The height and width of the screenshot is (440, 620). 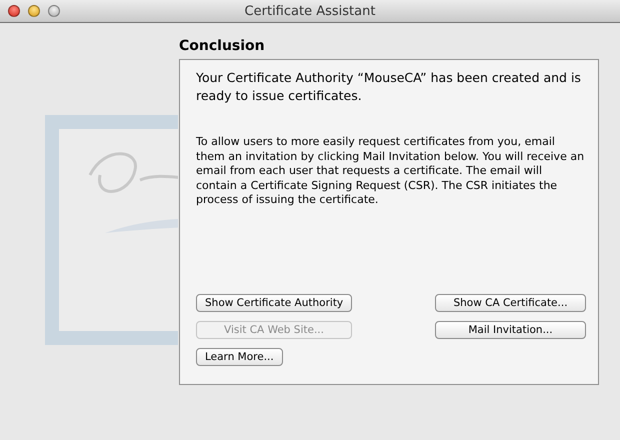 I want to click on body-text: To allow users to more easily request certificates from you, email them an invitation by clicking Mail Invitation below. You will receive an email from each user that requests a certificate. The email will contain a Certificate Signing Request (CSR). The CSR initiates the process of issuing the certificate., so click(x=391, y=171).